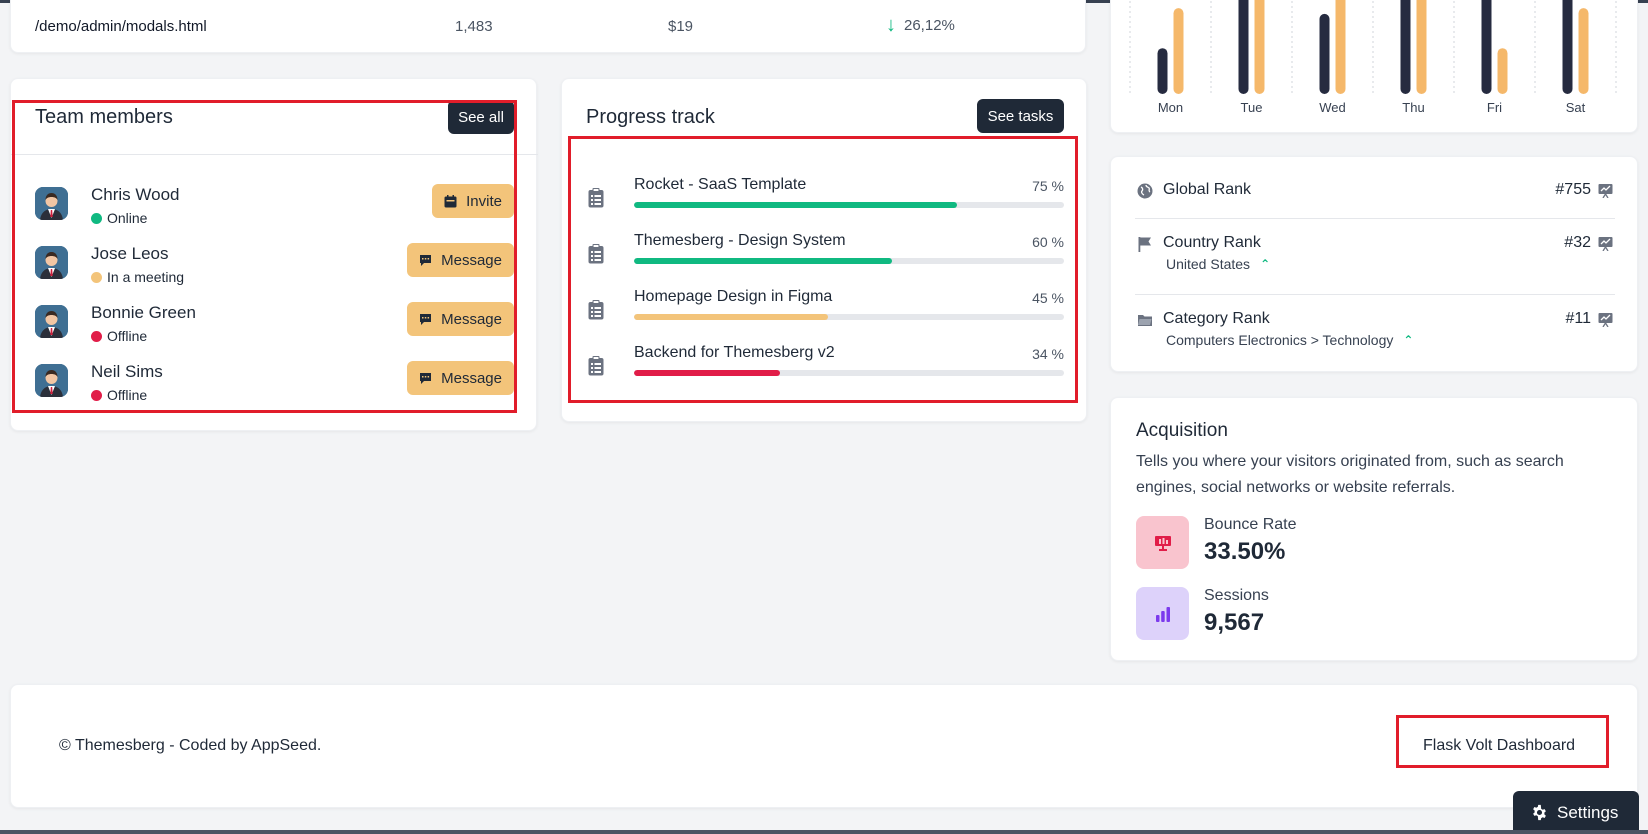 The width and height of the screenshot is (1648, 834). What do you see at coordinates (1494, 107) in the screenshot?
I see `x-tick-label: Fri` at bounding box center [1494, 107].